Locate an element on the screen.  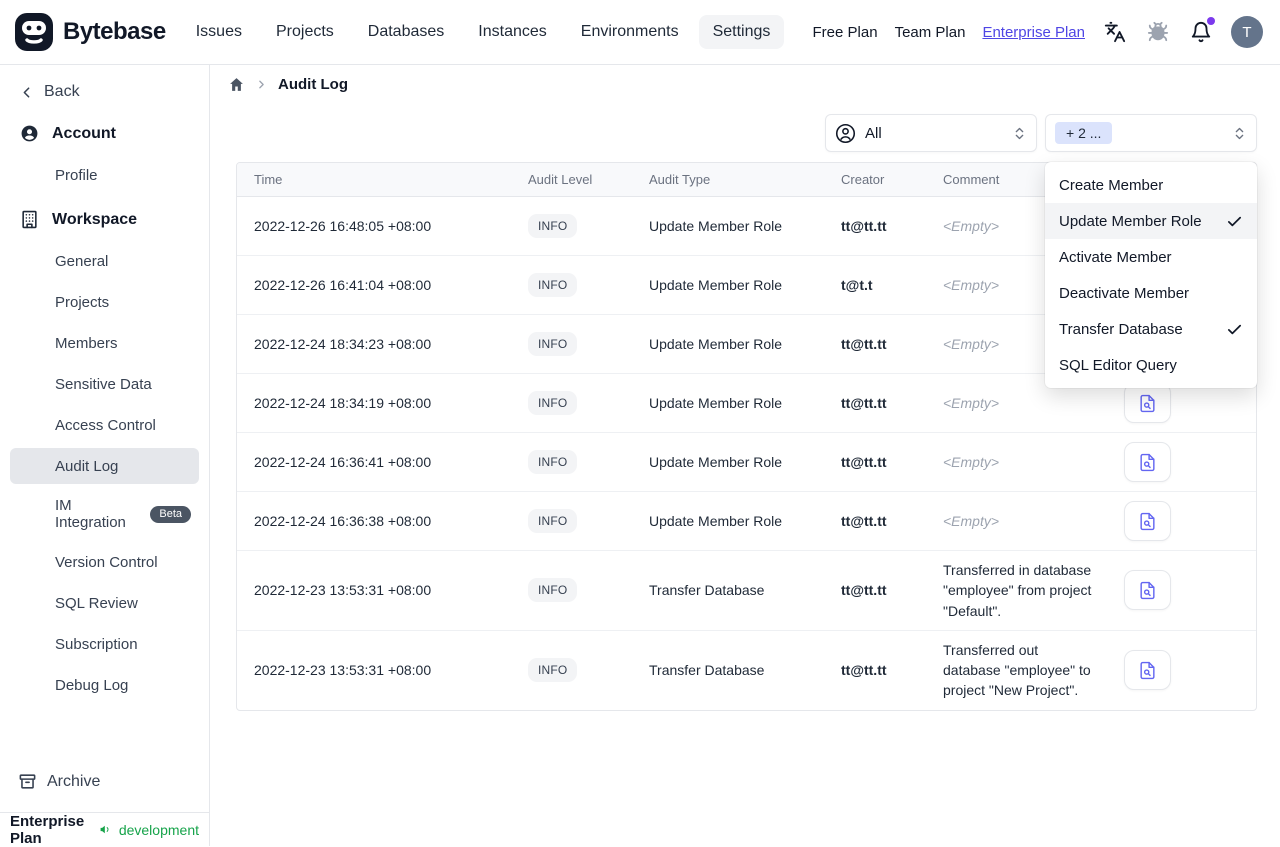
sidebar-item-profile: Profile is located at coordinates (104, 175).